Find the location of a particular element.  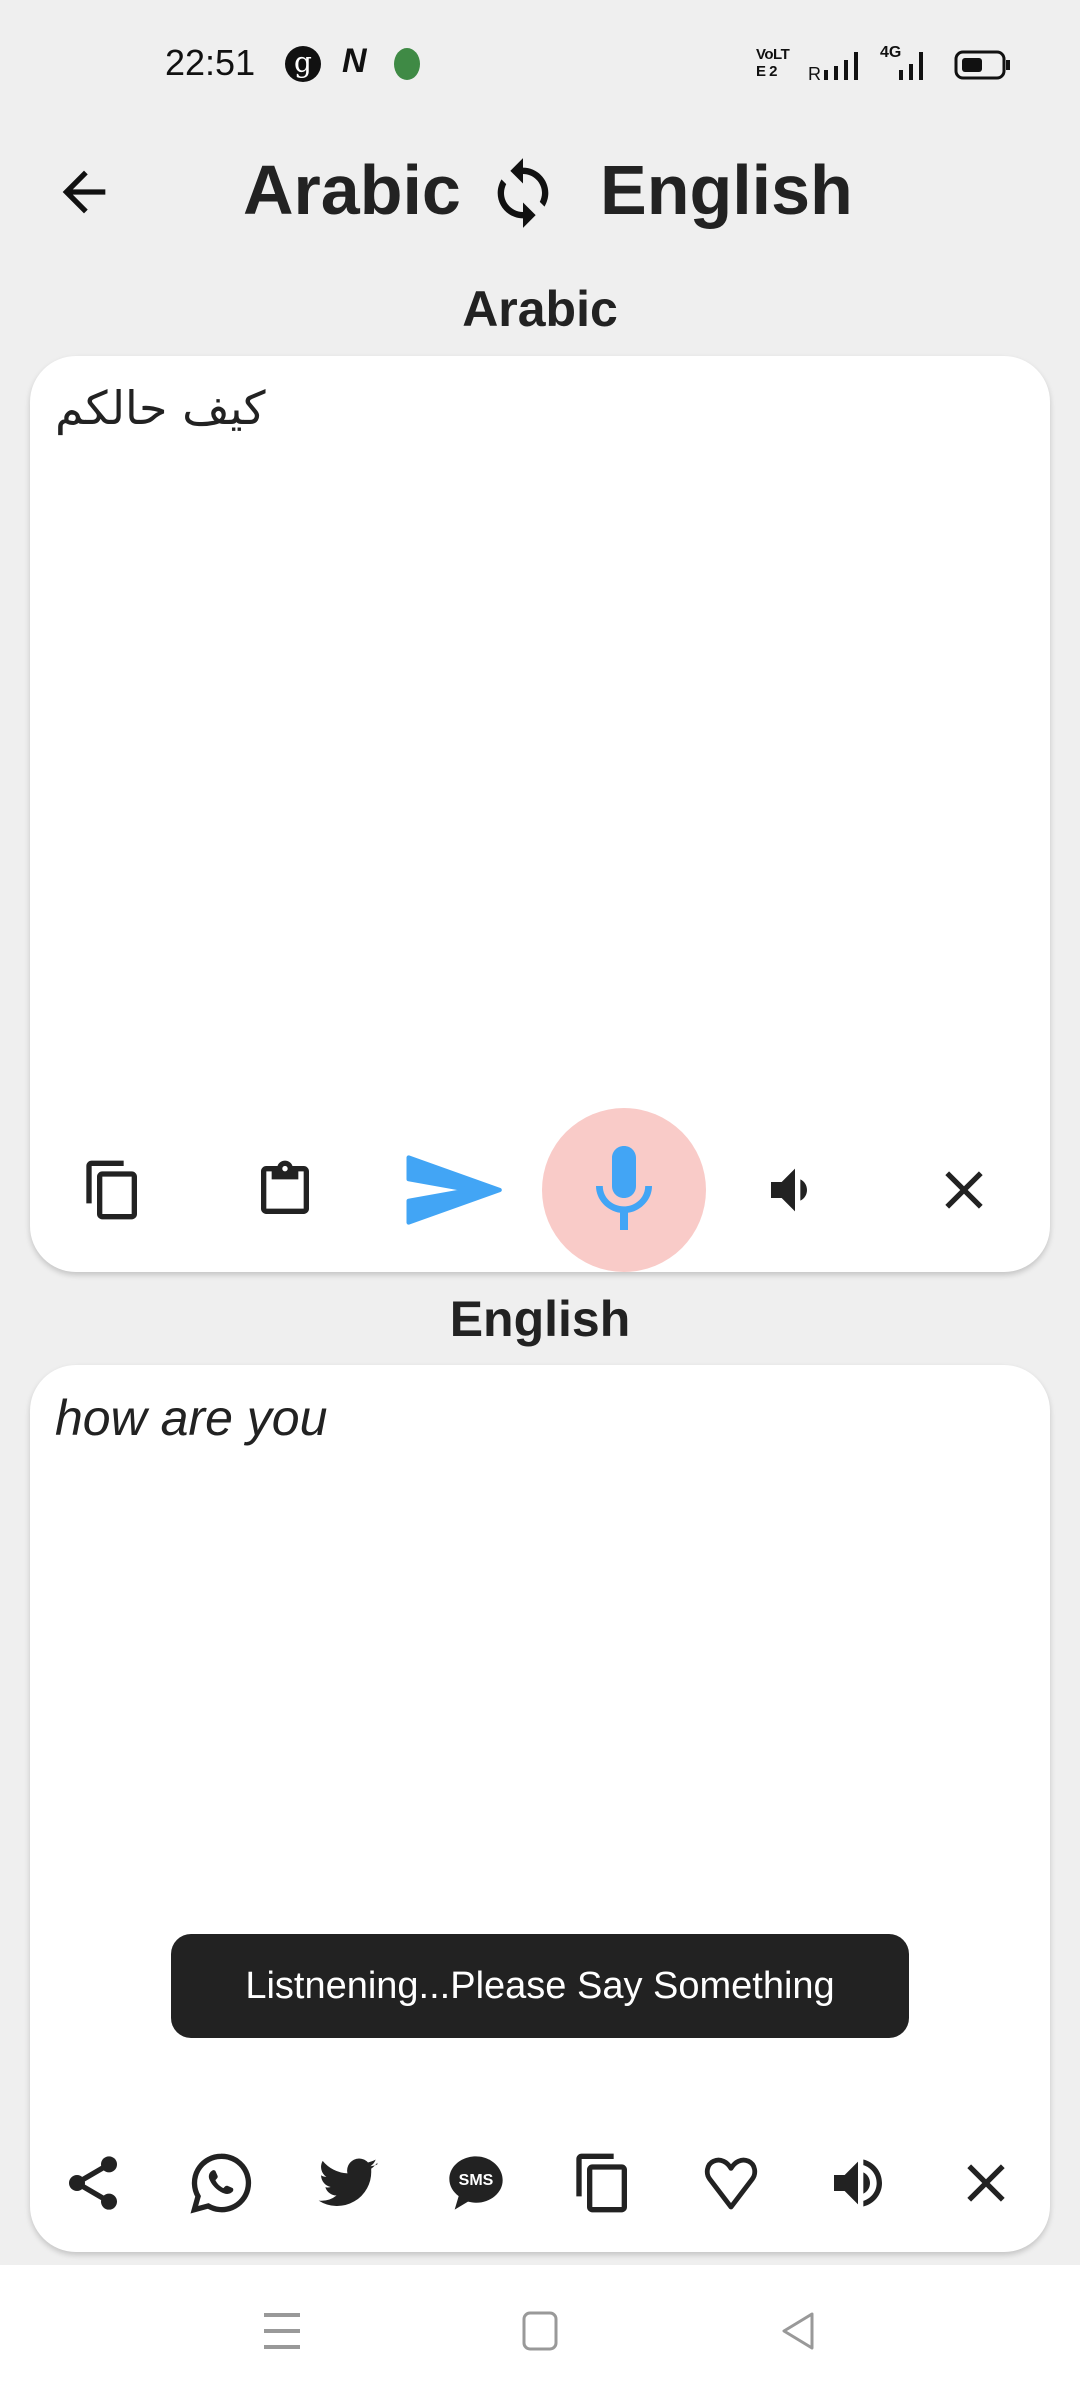

app-notification-icon is located at coordinates (407, 64).